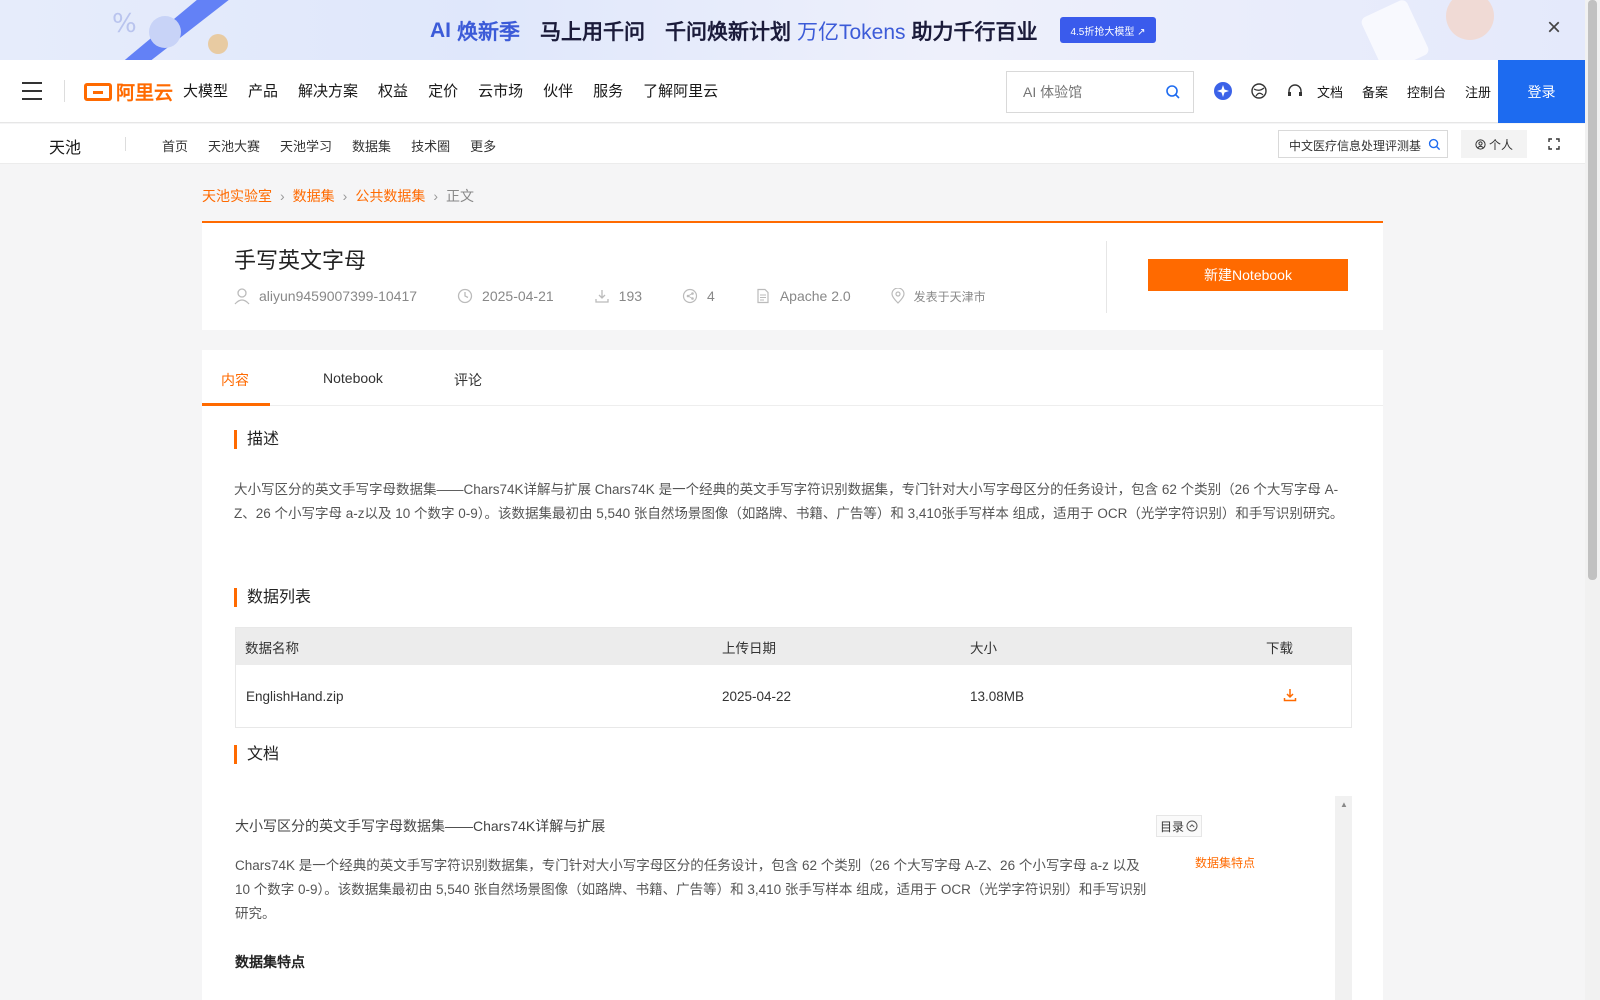 This screenshot has width=1600, height=1000. I want to click on doc-subheading: 数据集特点, so click(270, 962).